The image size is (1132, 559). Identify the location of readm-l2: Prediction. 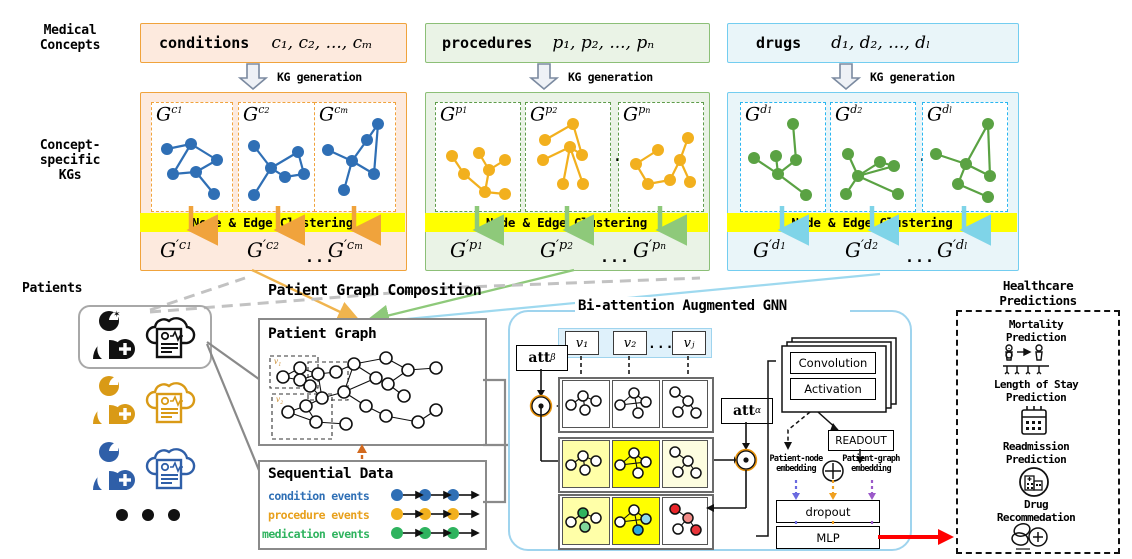
(1036, 459).